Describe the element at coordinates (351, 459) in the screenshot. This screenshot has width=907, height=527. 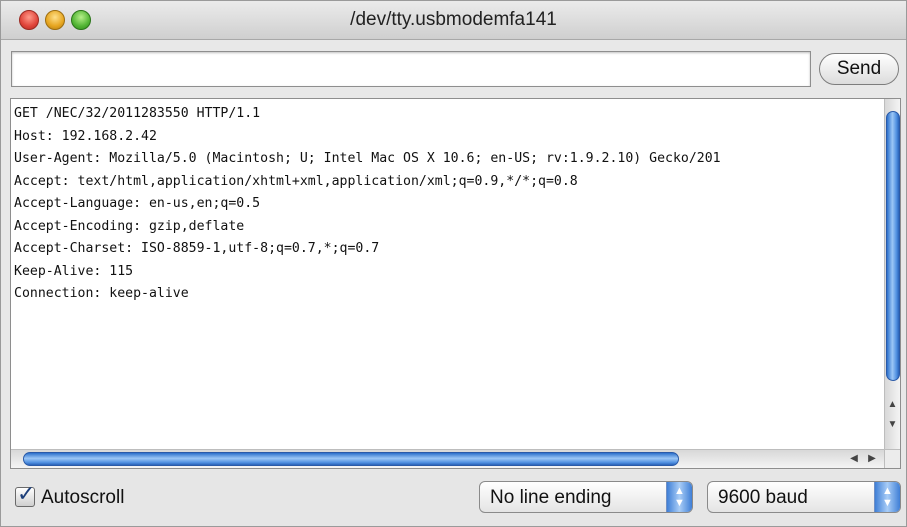
I see `horizontal-scroll-thumb` at that location.